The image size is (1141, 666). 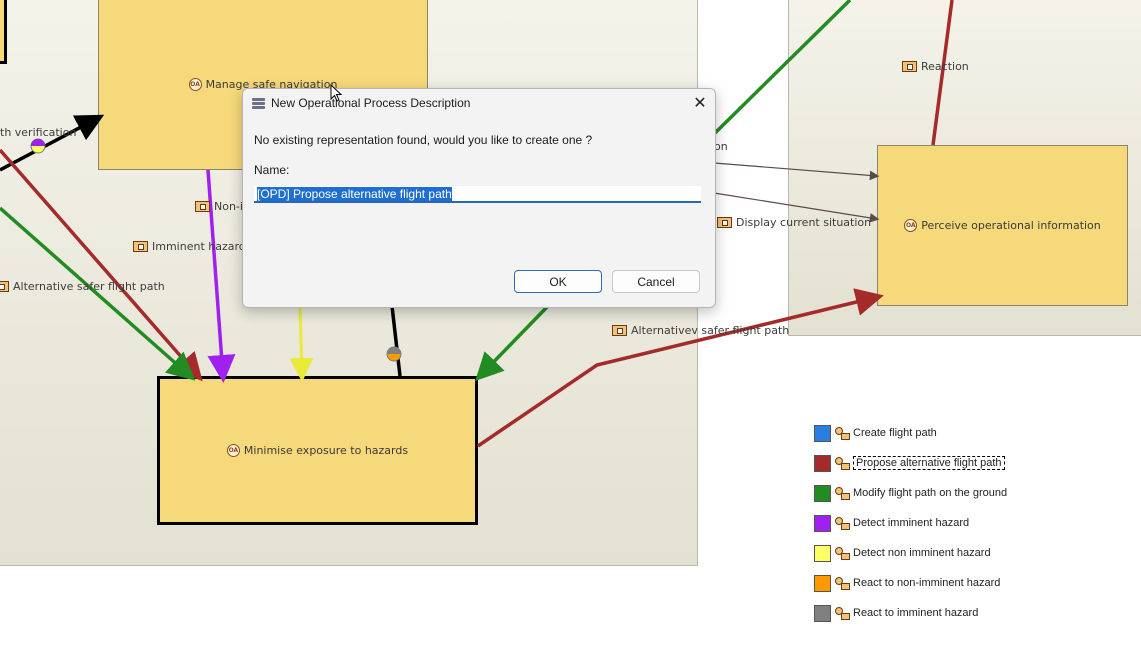 I want to click on name-input: [OPD] Propose alternative flight path, so click(x=477, y=194).